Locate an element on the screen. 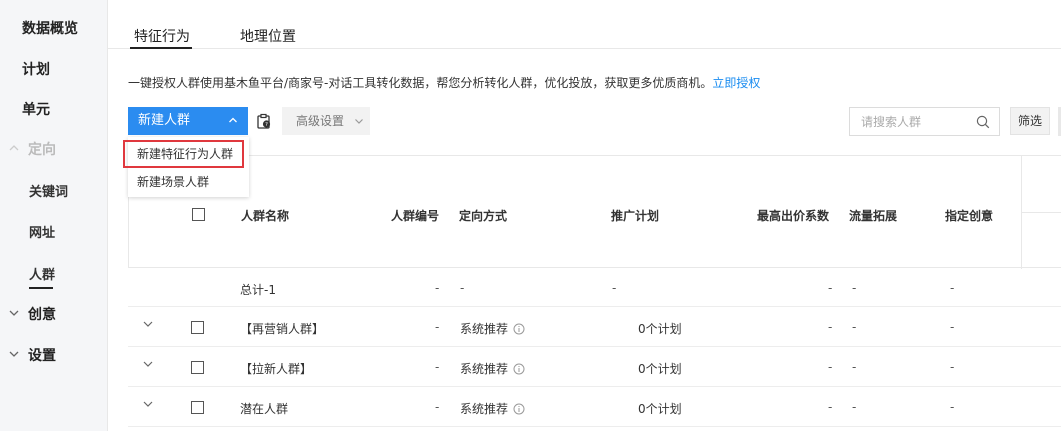  sidebar-item-unit: 单元 is located at coordinates (36, 109).